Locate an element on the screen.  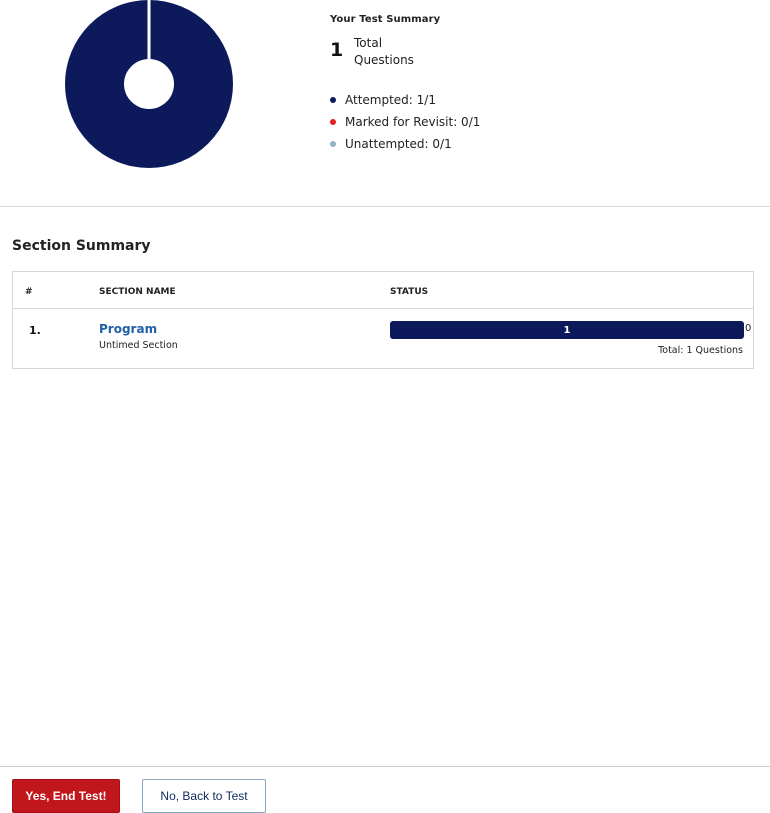
summary-title: Your Test Summary is located at coordinates (385, 19).